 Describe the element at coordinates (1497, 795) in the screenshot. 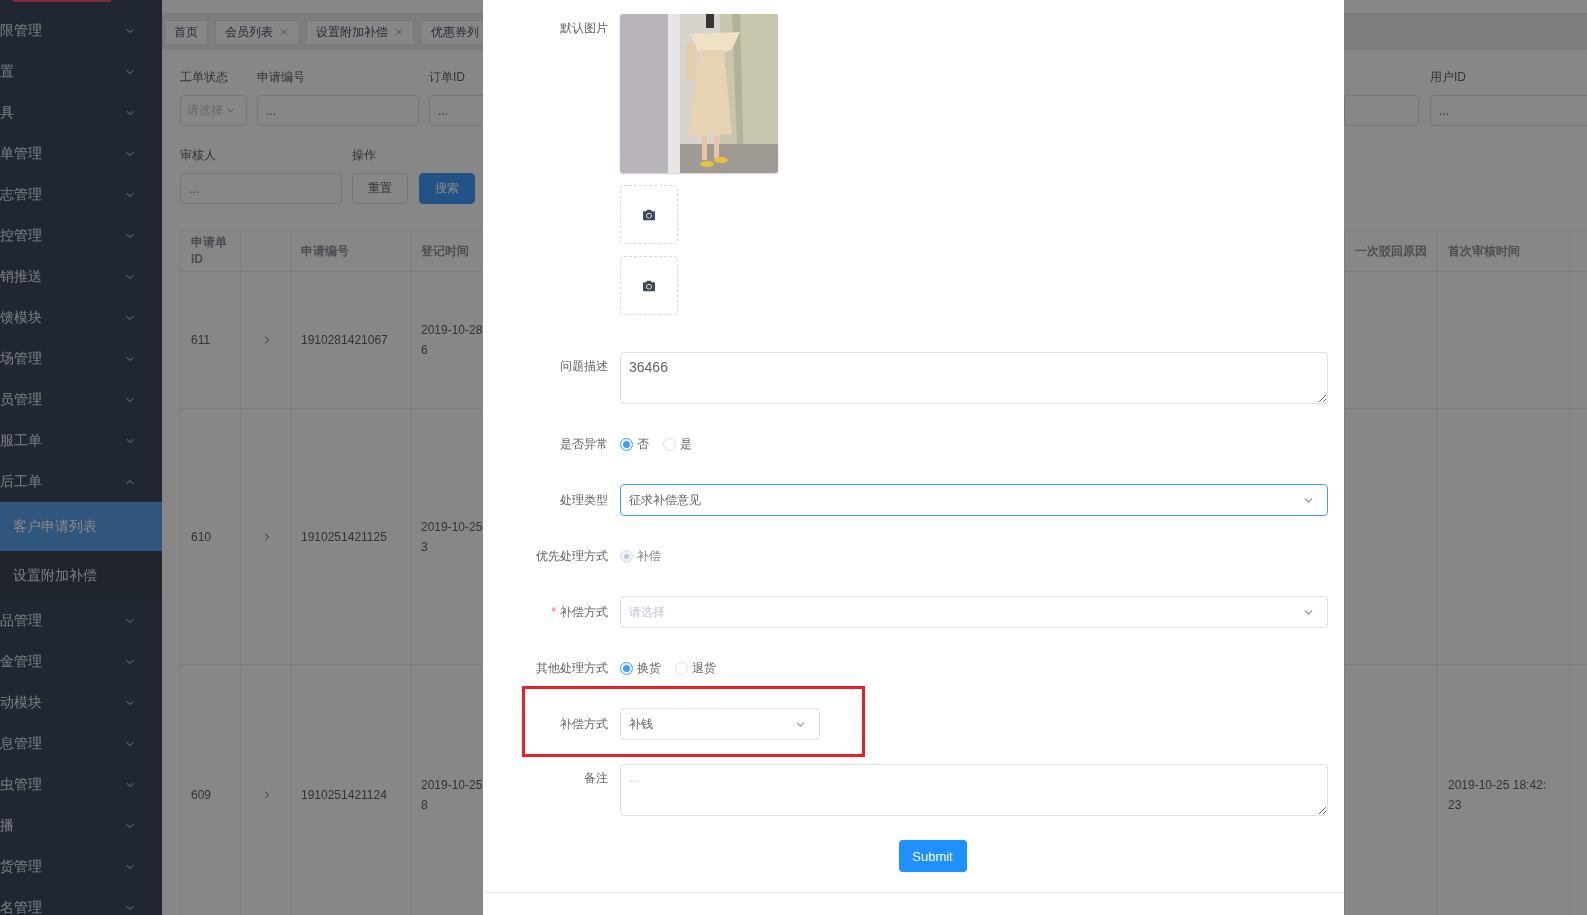

I see `table-cell-text: 2019-10-25 18:42: 23` at that location.